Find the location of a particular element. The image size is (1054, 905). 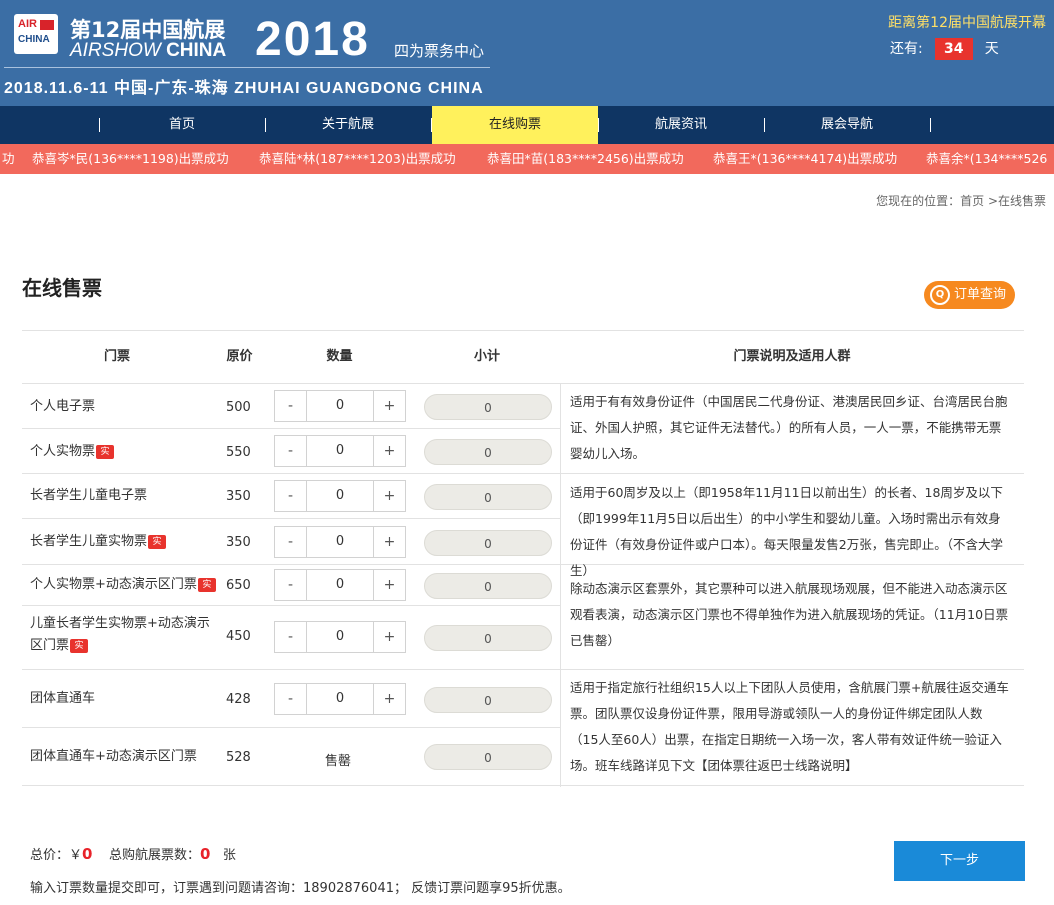

ticket-count-label: 总购航展票数： is located at coordinates (154, 855).